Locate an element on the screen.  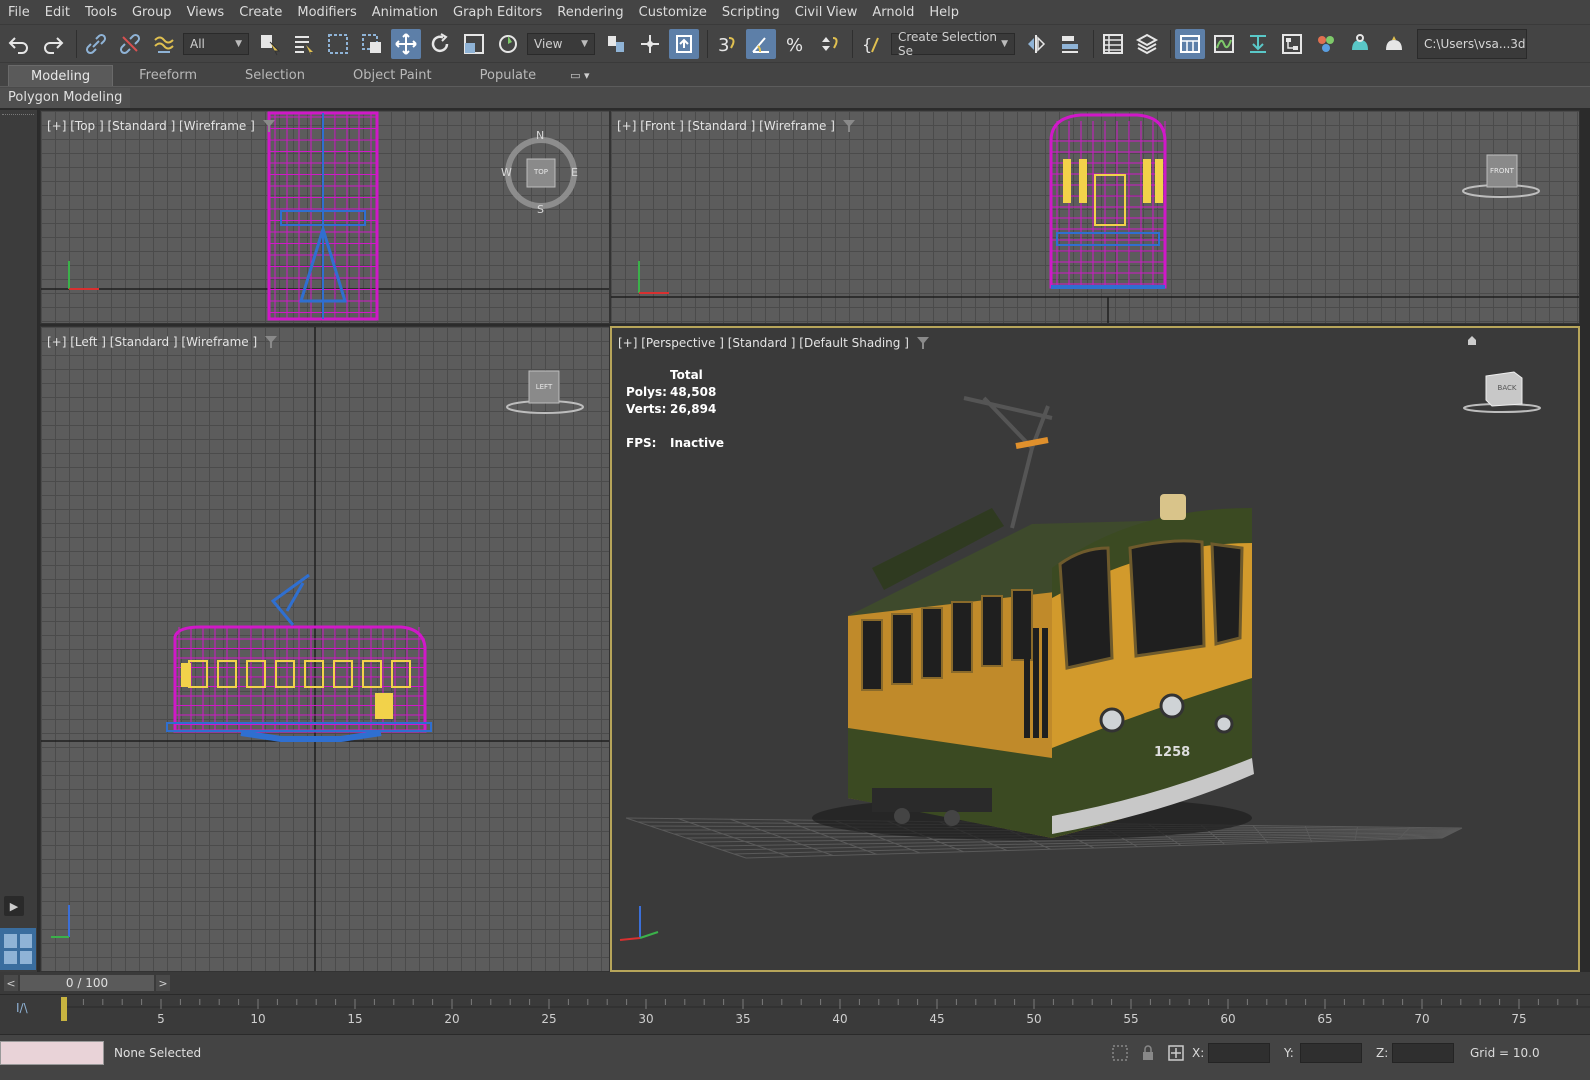
ref-coord-dropdown: View ▼ is located at coordinates (561, 43).